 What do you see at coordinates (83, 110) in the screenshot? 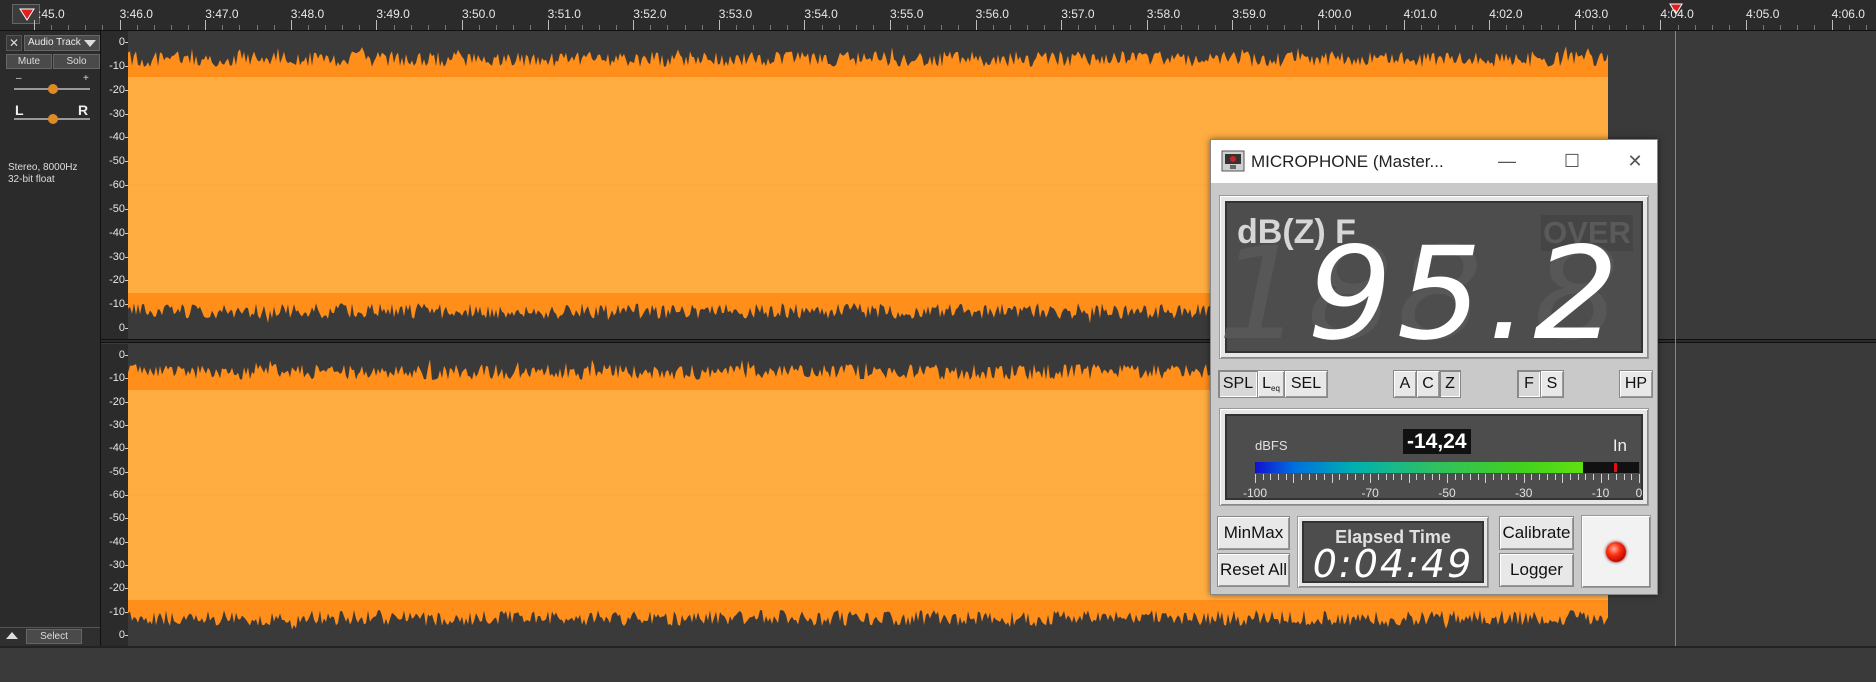
I see `pan-right-label: R` at bounding box center [83, 110].